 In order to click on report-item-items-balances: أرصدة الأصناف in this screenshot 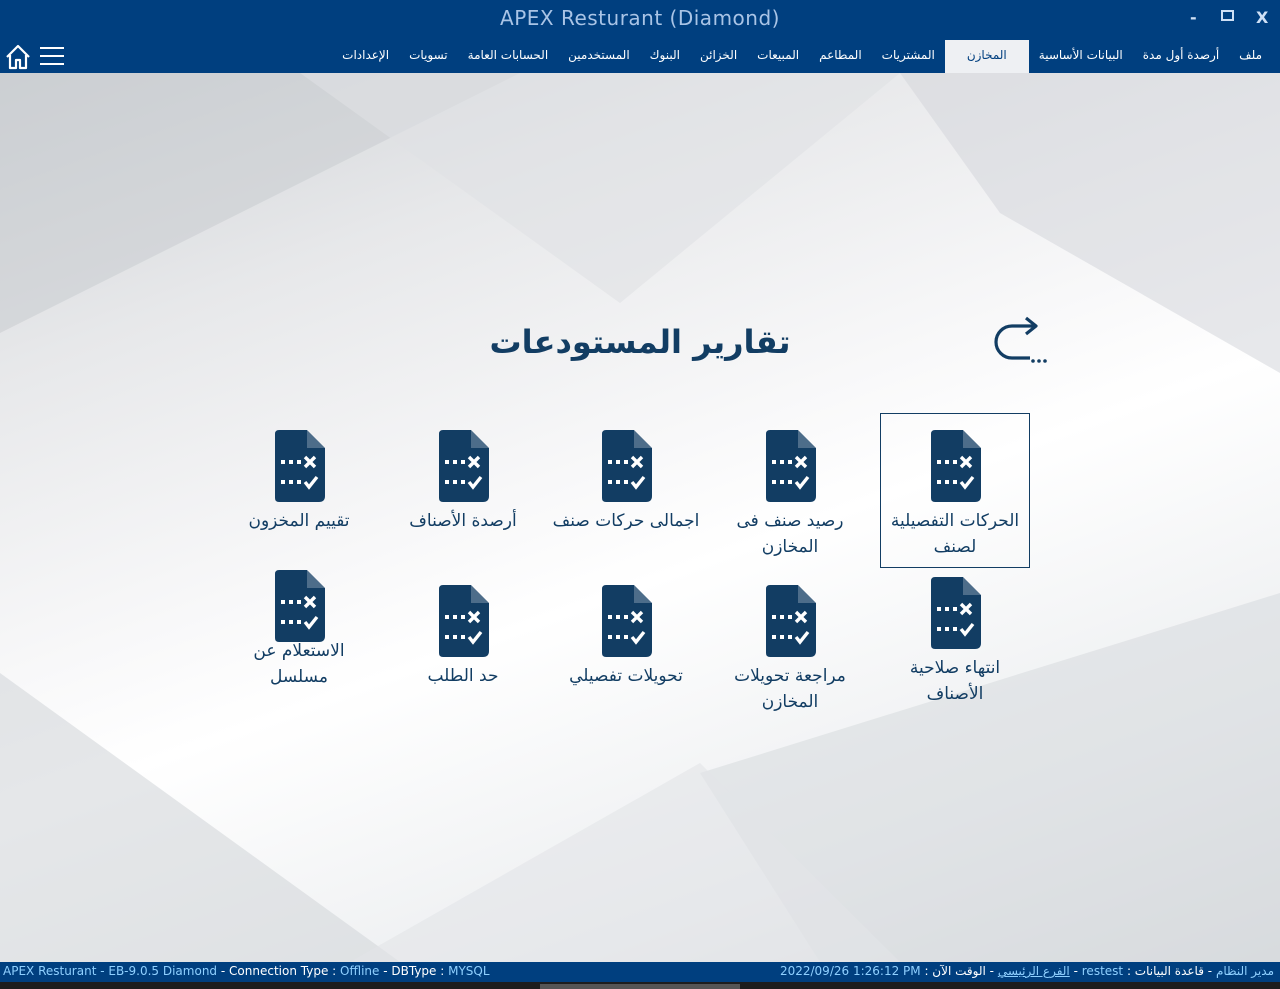, I will do `click(463, 482)`.